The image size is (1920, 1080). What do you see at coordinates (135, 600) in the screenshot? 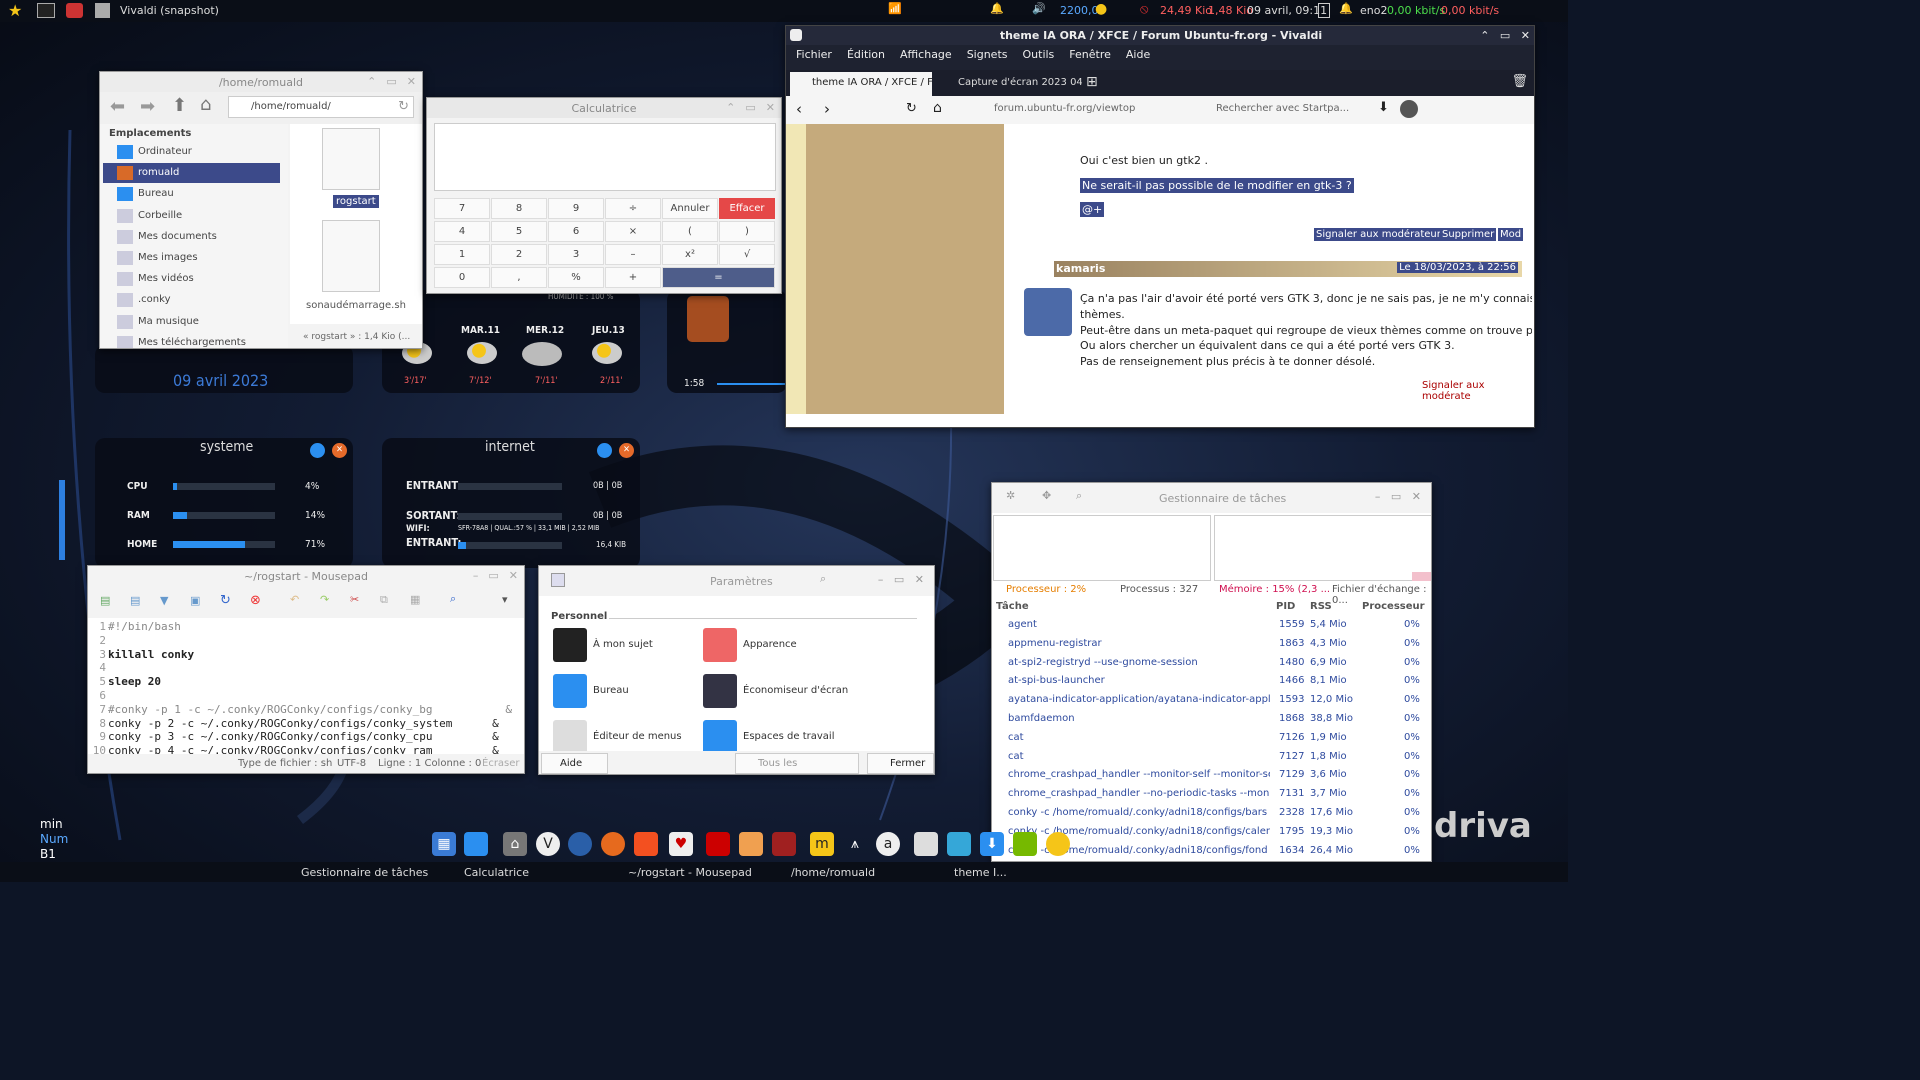
I see `open-icon: ▤` at bounding box center [135, 600].